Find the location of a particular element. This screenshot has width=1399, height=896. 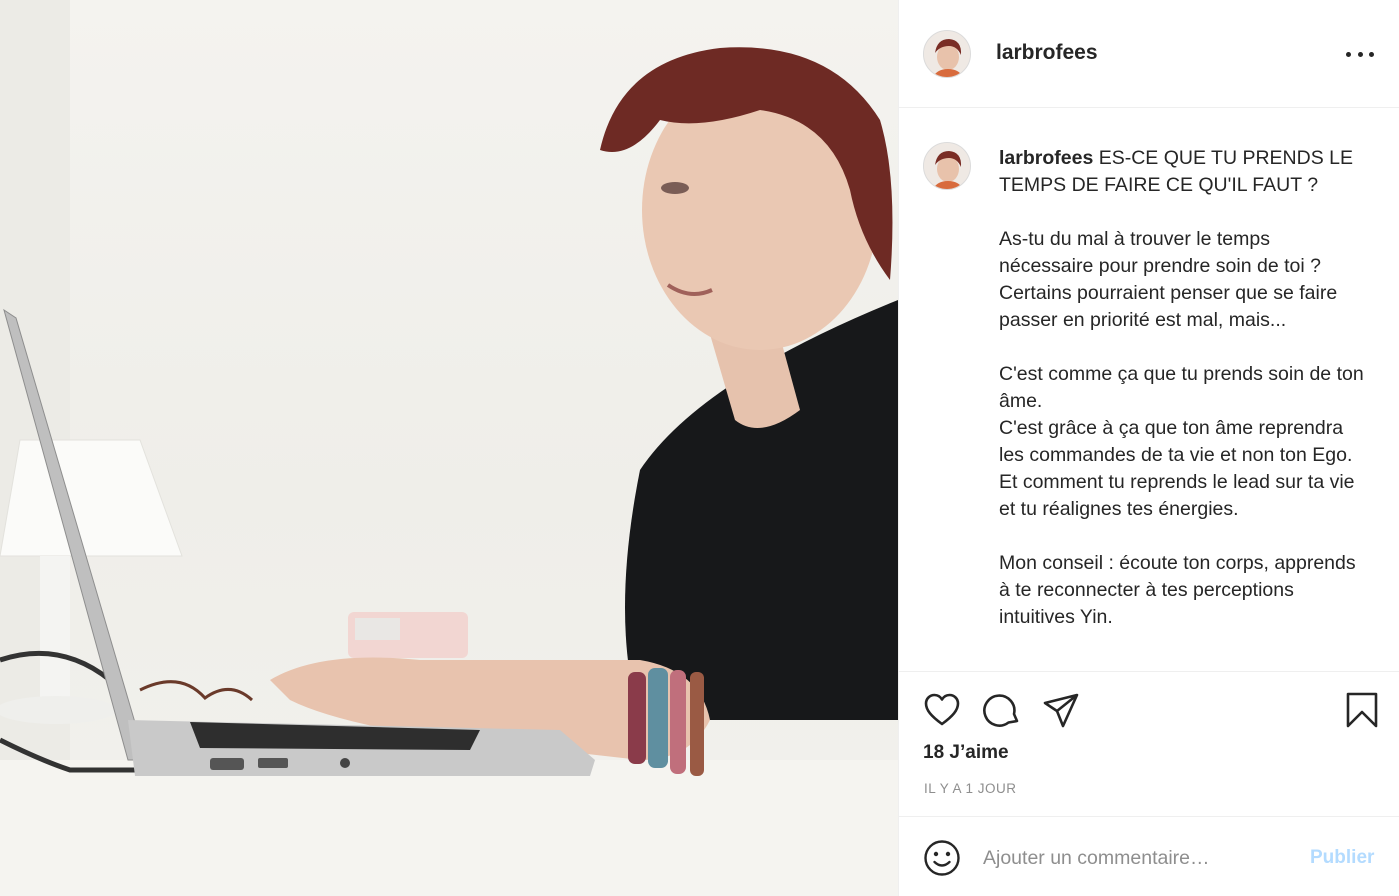

smiley-icon is located at coordinates (942, 858).